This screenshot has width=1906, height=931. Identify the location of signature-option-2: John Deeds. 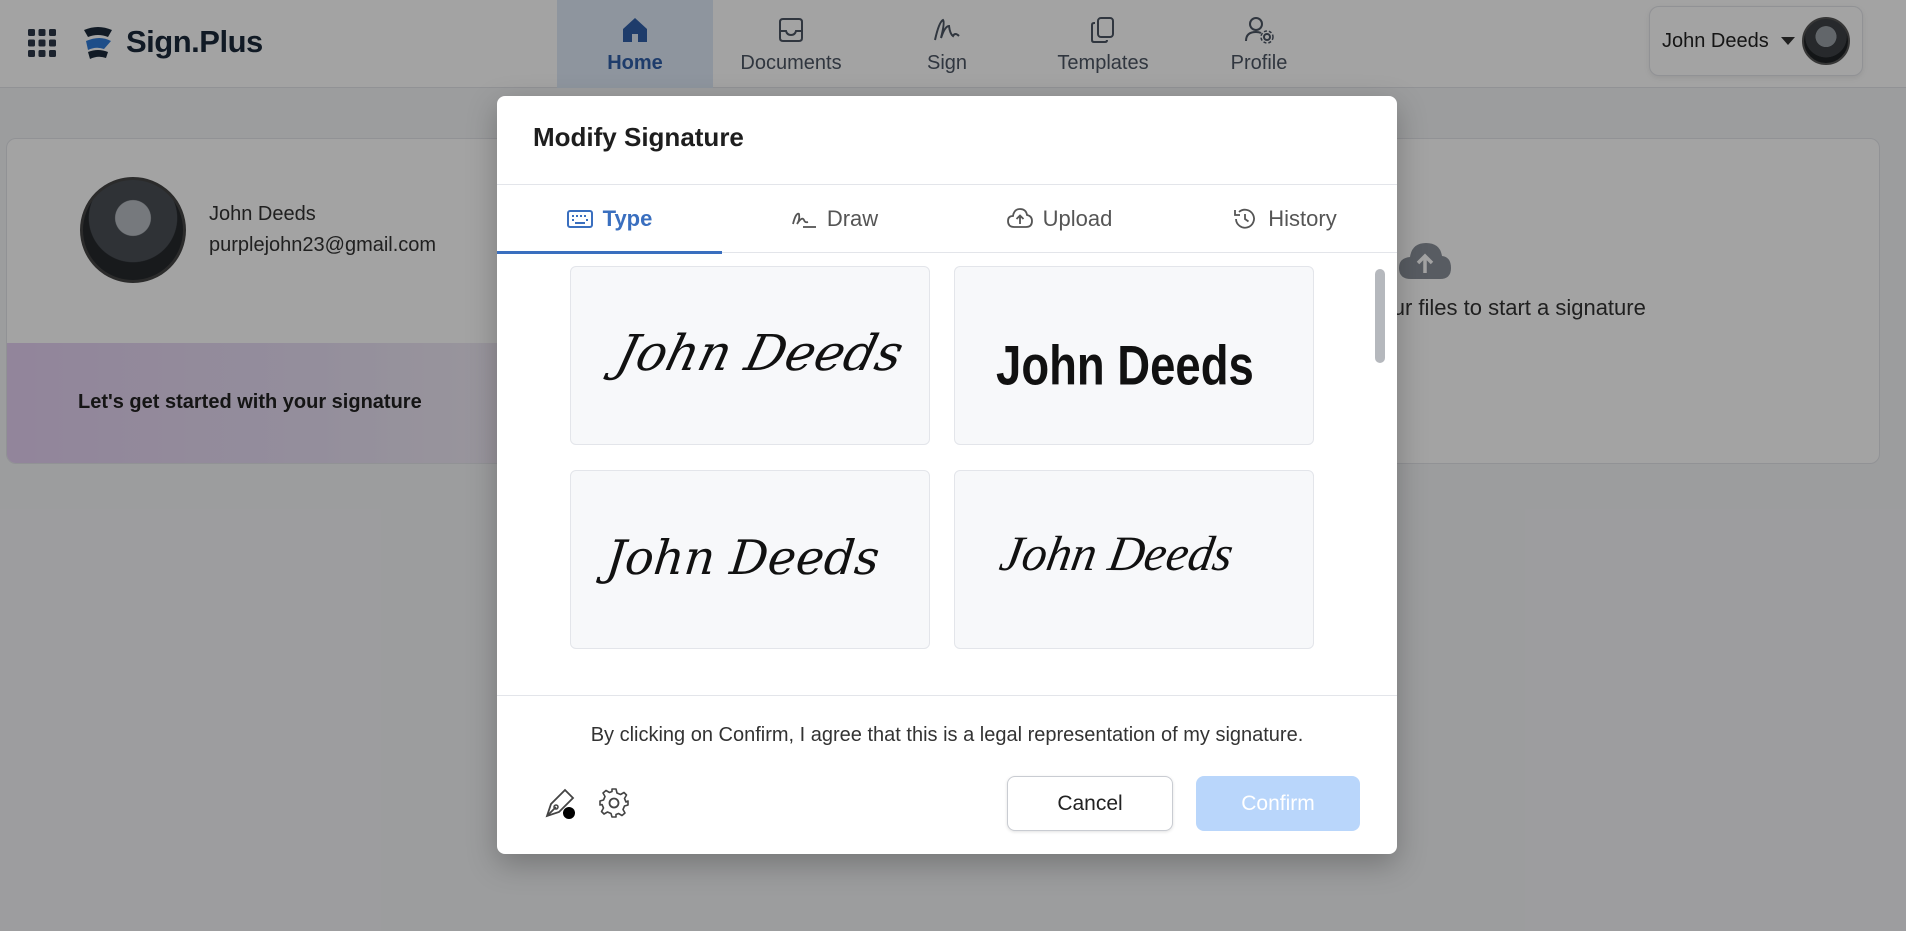
(1134, 355).